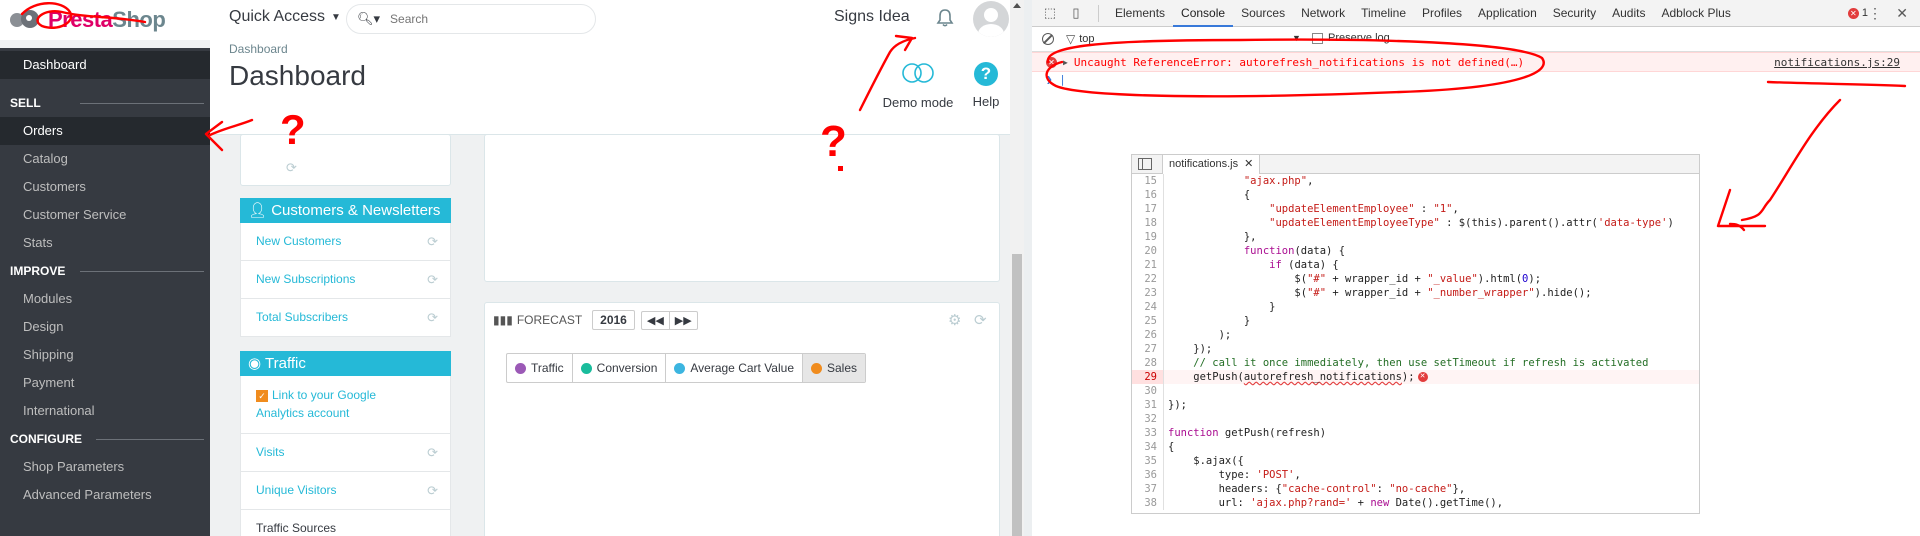  I want to click on line-number: 27, so click(1148, 349).